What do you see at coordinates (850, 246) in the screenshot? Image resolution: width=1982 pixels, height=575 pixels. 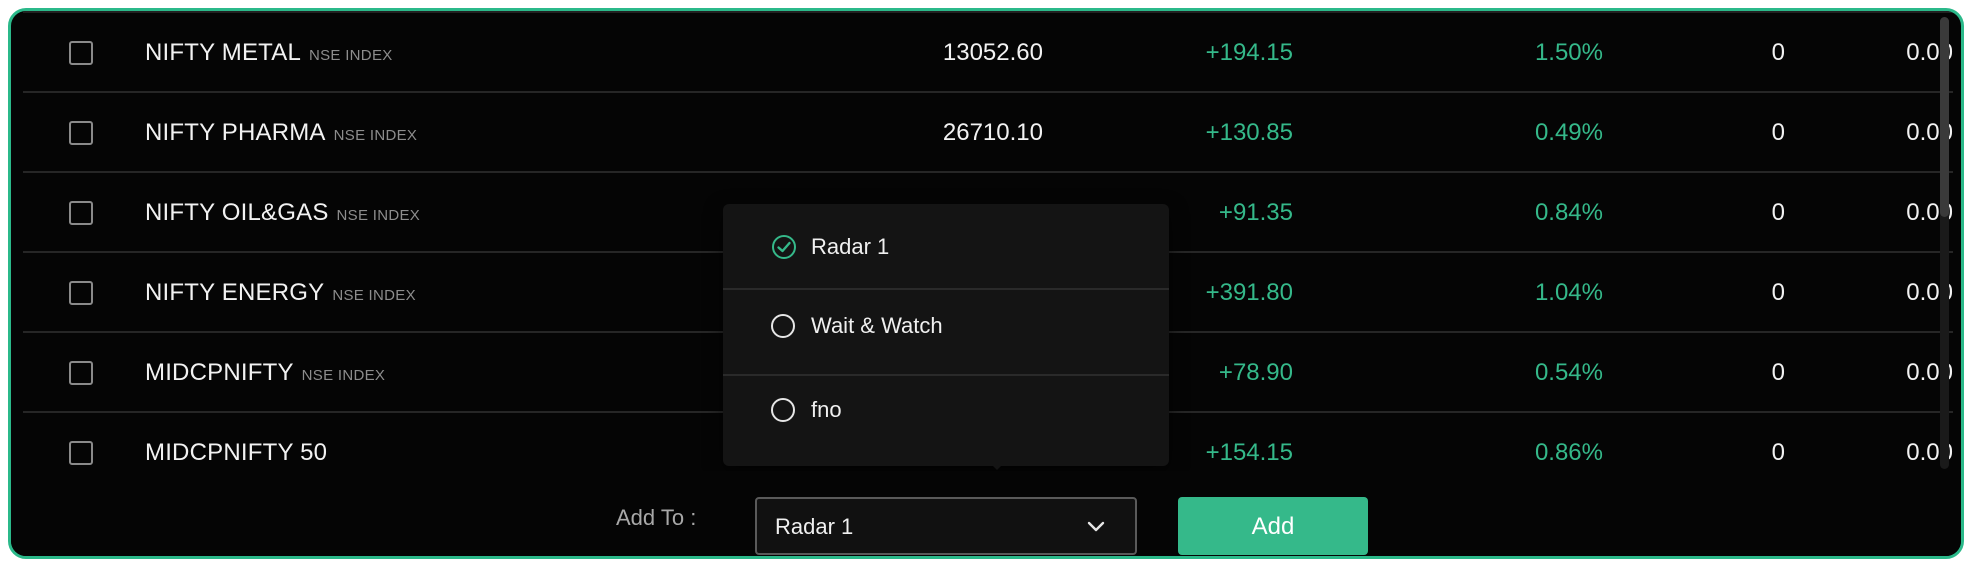 I see `menu-item-label: Radar 1` at bounding box center [850, 246].